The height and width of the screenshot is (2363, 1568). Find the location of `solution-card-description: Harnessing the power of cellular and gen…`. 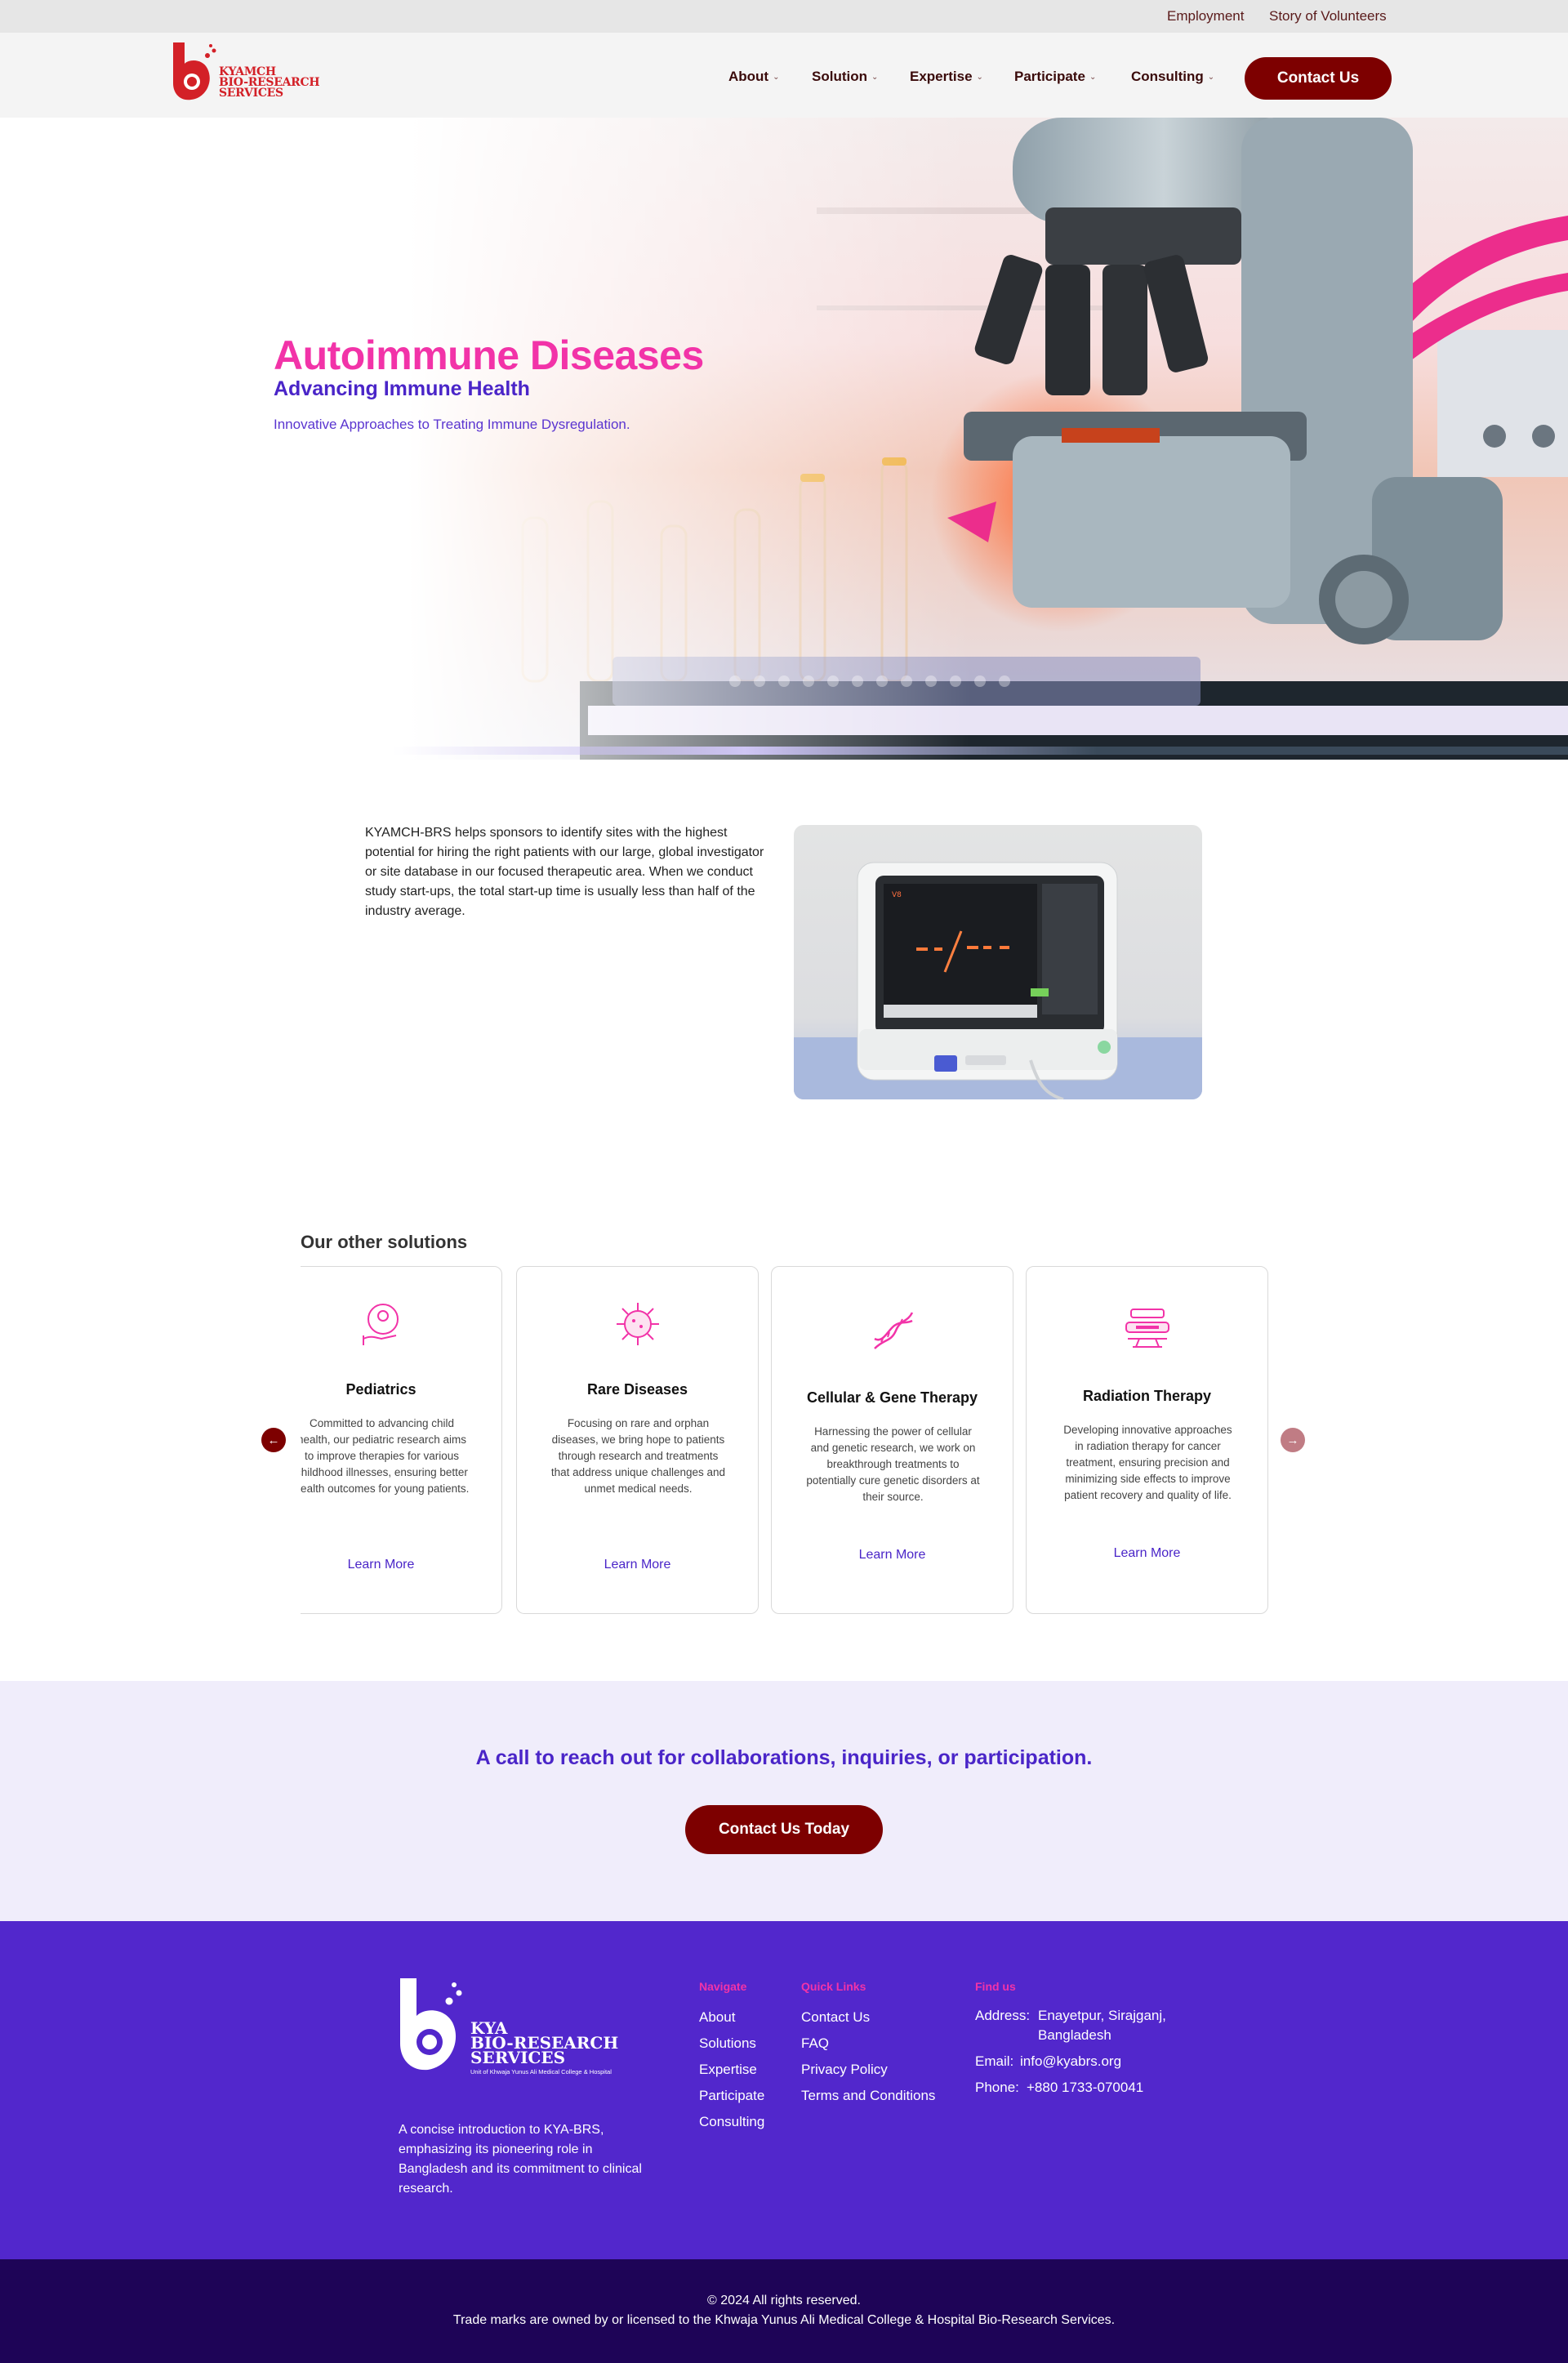

solution-card-description: Harnessing the power of cellular and gen… is located at coordinates (893, 1464).